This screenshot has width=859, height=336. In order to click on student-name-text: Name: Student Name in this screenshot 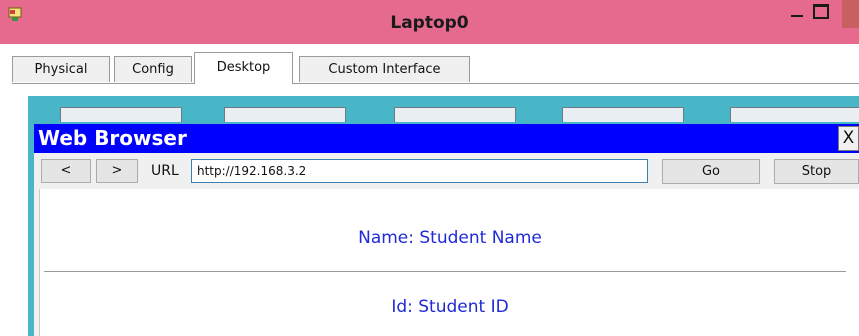, I will do `click(450, 238)`.